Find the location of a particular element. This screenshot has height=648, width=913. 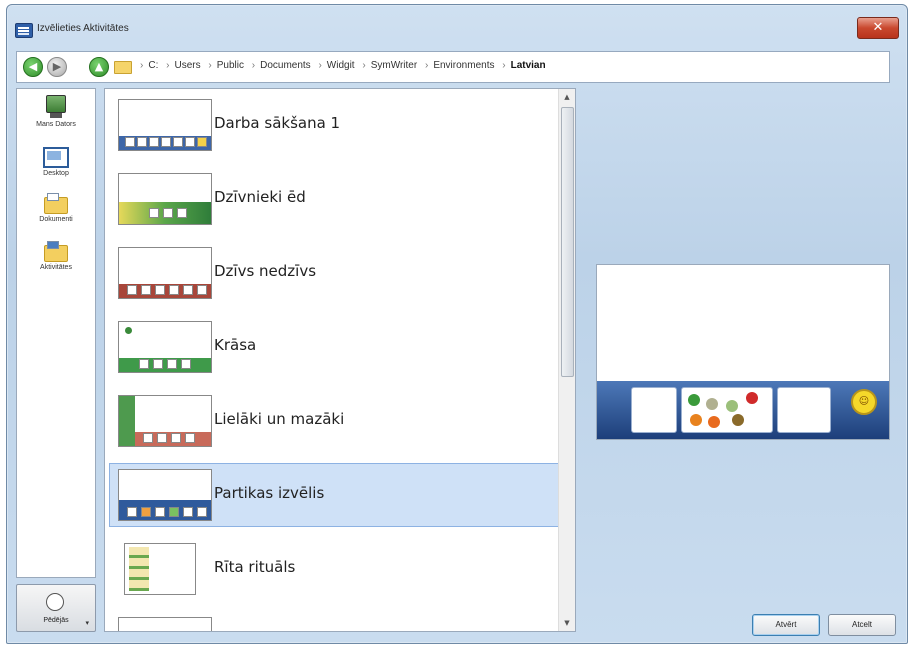

list-item is located at coordinates (340, 621).